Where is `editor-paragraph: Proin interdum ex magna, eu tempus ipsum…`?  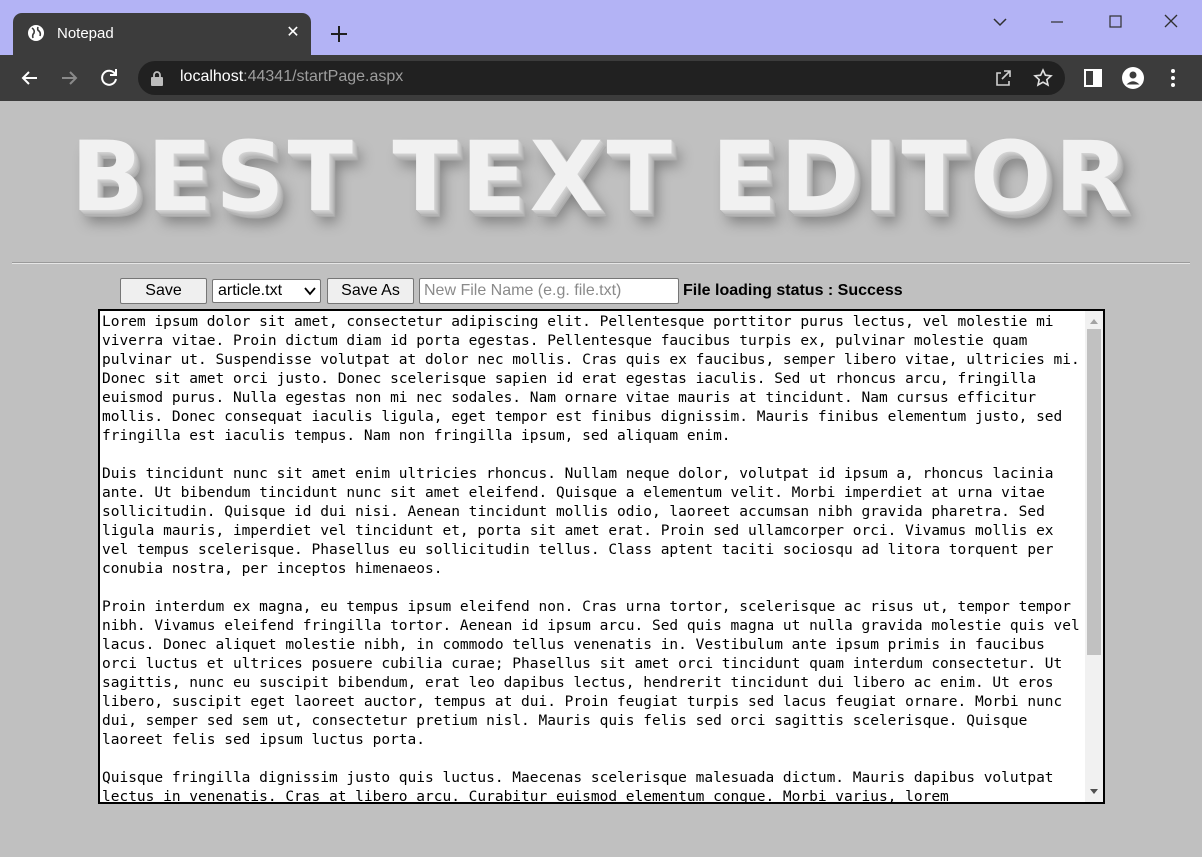 editor-paragraph: Proin interdum ex magna, eu tempus ipsum… is located at coordinates (591, 673).